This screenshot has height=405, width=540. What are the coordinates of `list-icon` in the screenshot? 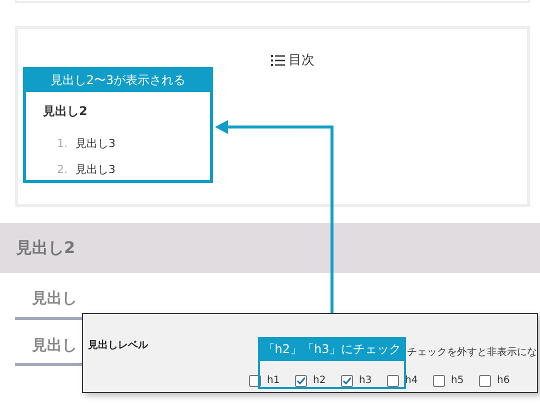 It's located at (277, 60).